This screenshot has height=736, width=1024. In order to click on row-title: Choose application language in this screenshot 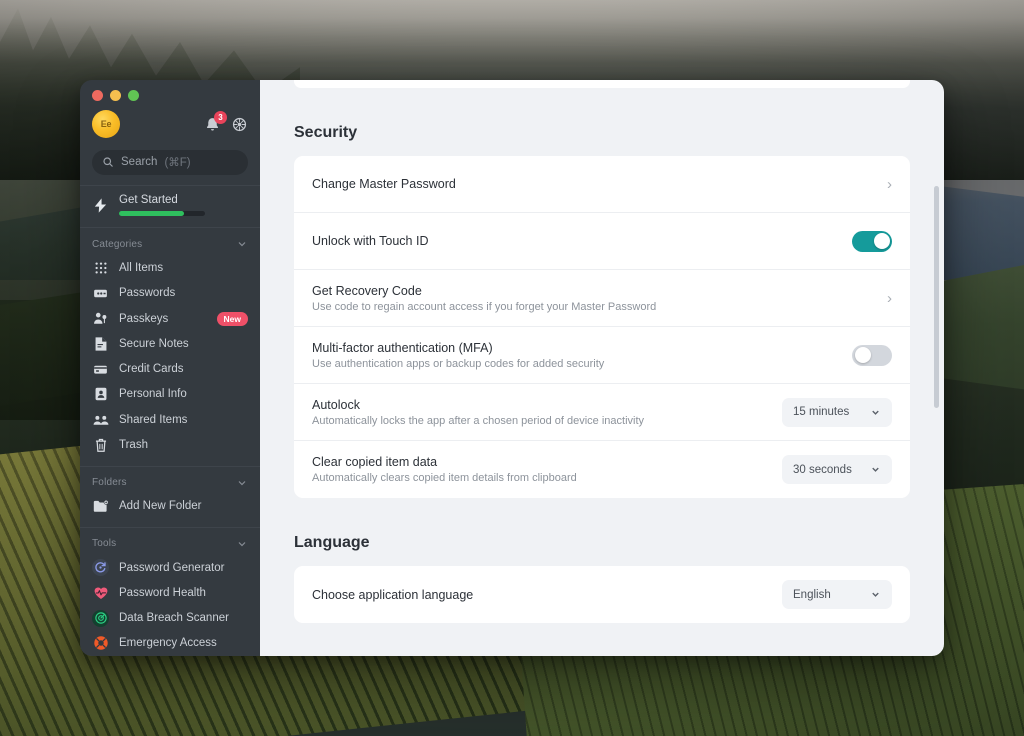, I will do `click(393, 594)`.